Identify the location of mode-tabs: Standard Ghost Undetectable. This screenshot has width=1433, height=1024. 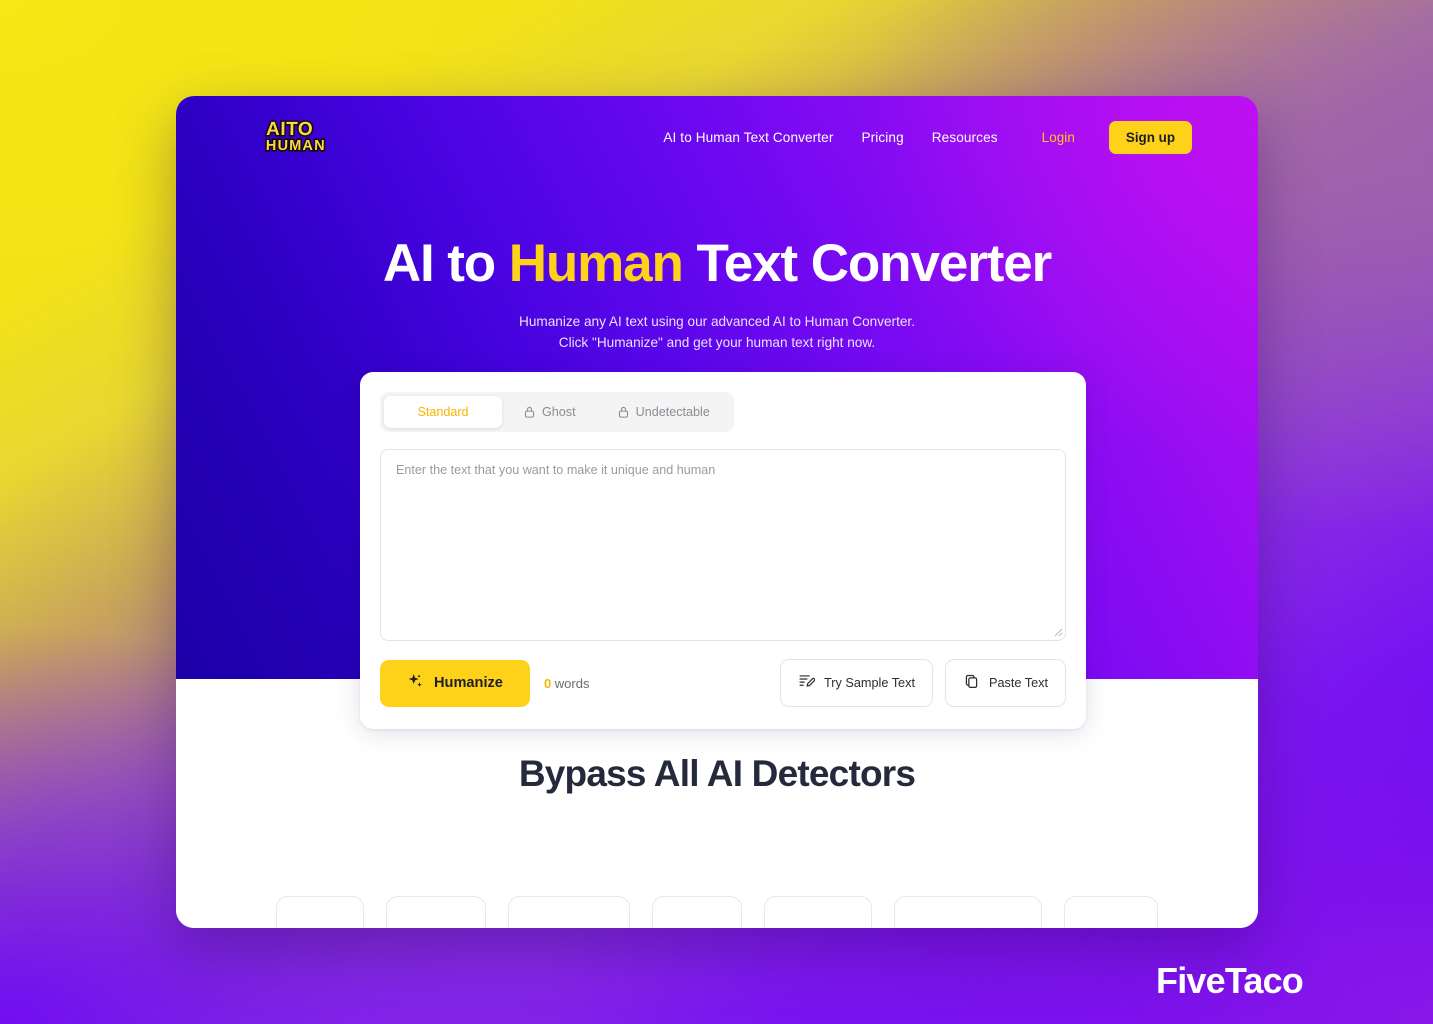
(557, 412).